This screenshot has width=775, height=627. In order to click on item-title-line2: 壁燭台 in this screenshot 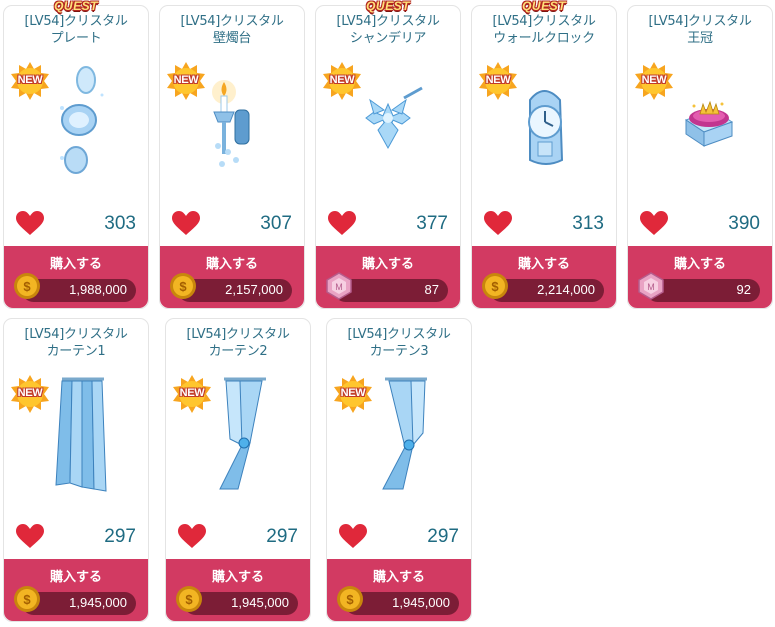, I will do `click(232, 38)`.